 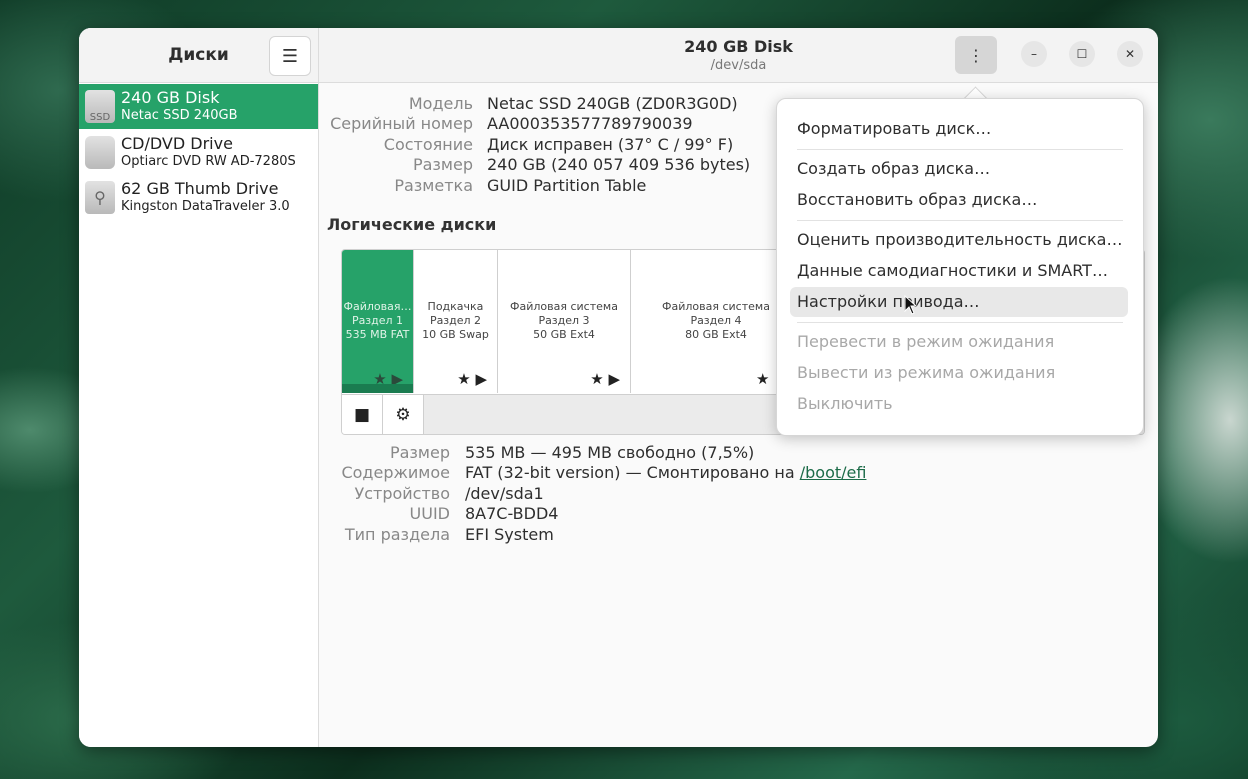 I want to click on detail-value: 535 MB — 495 MB свободно (7,5%), so click(x=610, y=452).